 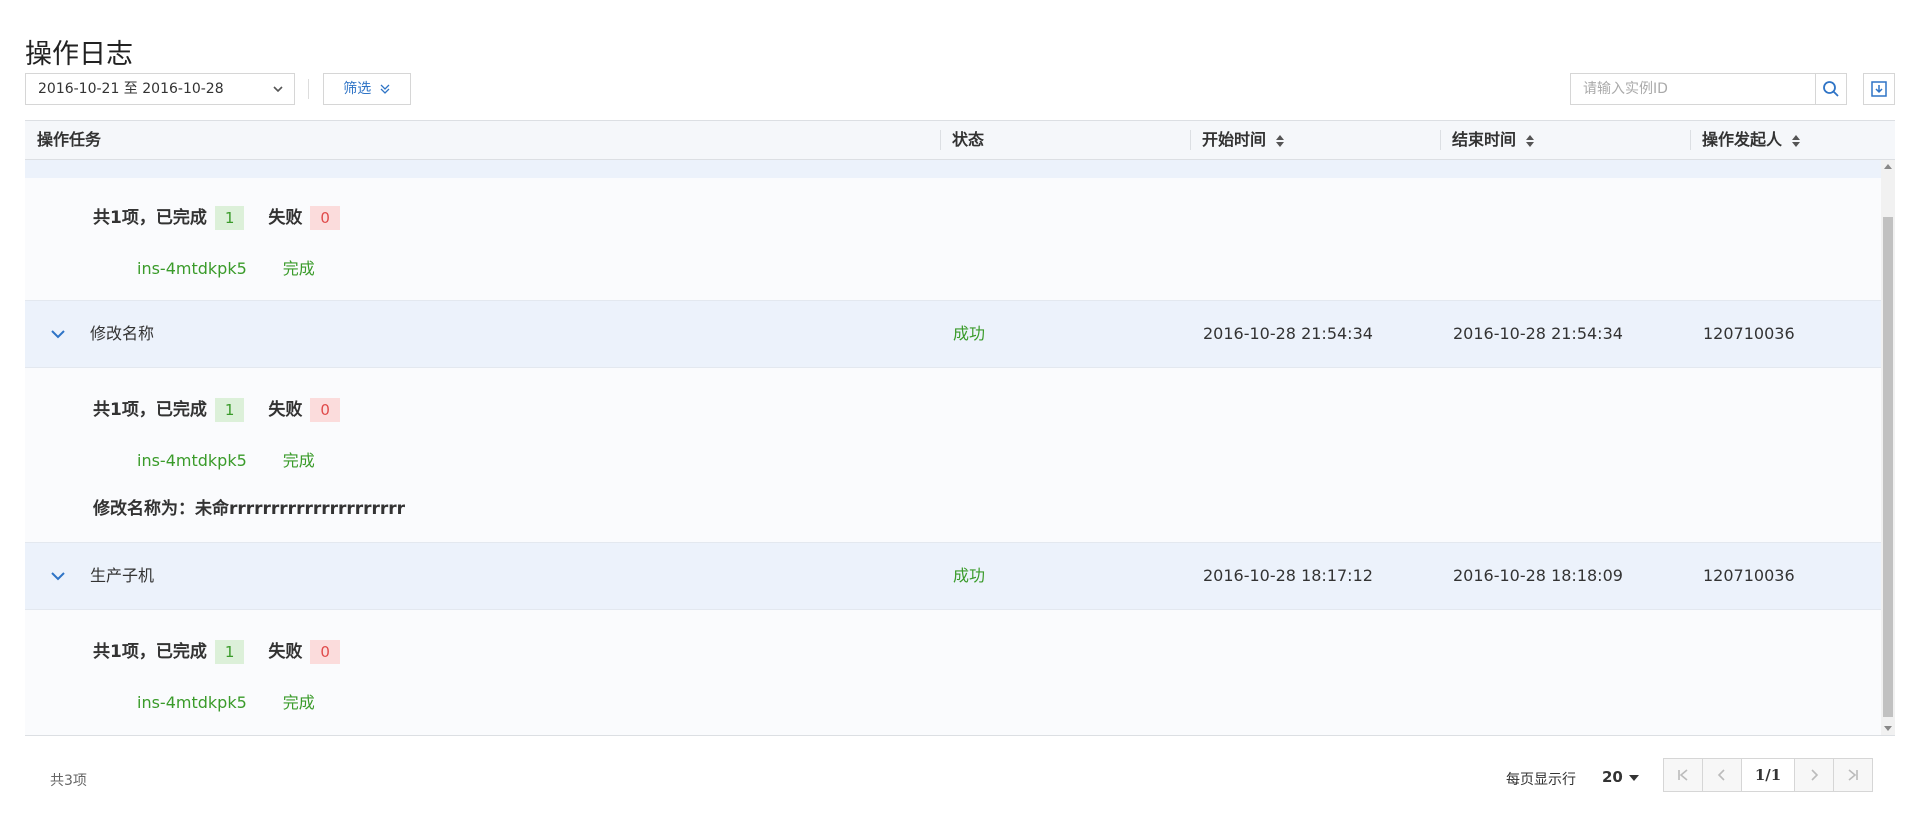 I want to click on page-indicator: 1/1, so click(x=1768, y=775).